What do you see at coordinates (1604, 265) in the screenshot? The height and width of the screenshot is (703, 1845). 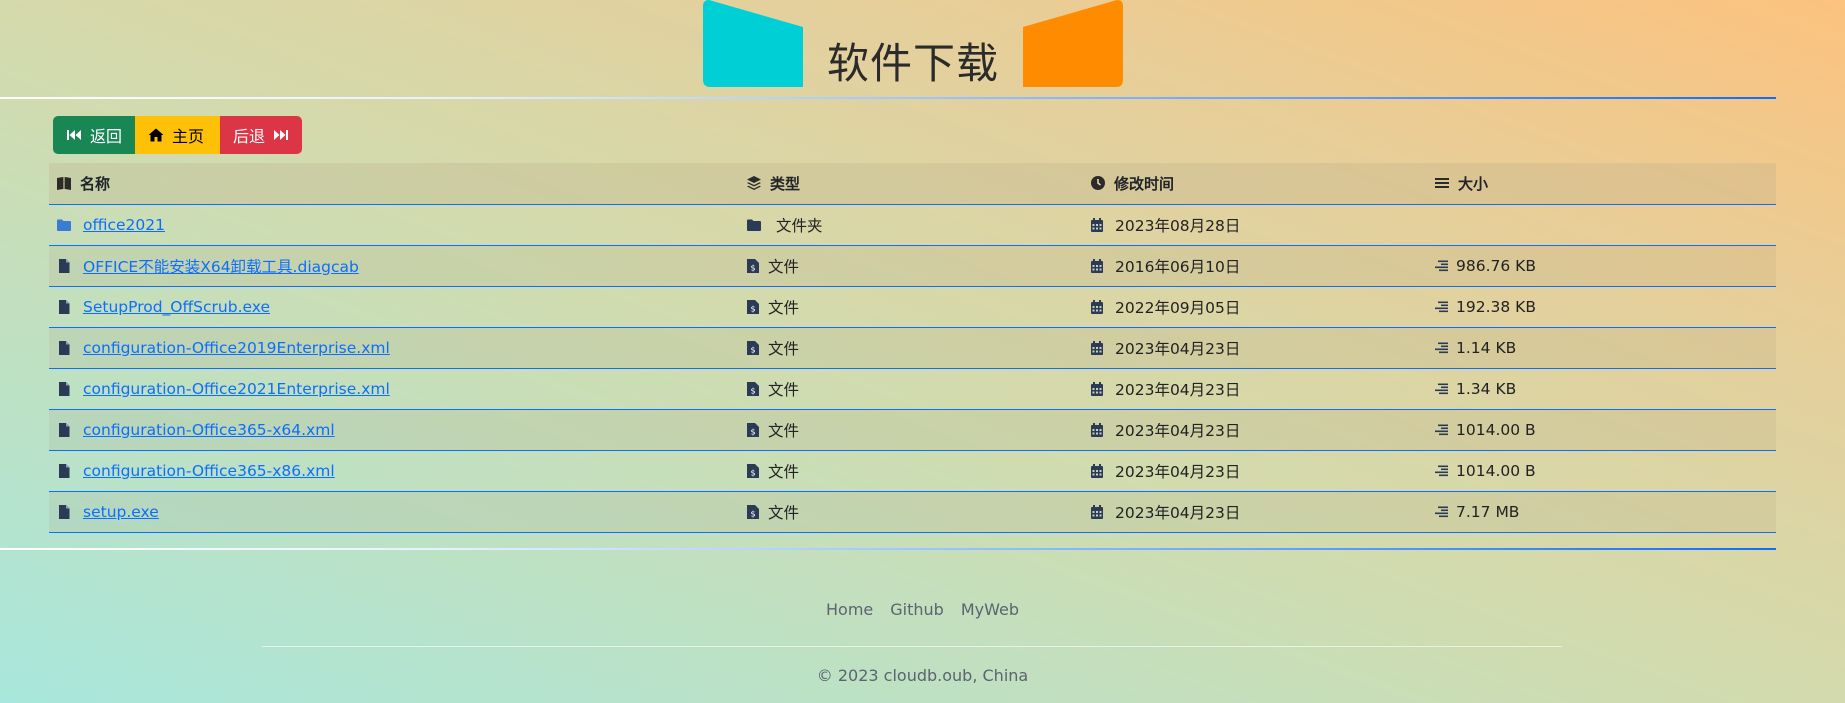 I see `size-cell: 986.76 KB` at bounding box center [1604, 265].